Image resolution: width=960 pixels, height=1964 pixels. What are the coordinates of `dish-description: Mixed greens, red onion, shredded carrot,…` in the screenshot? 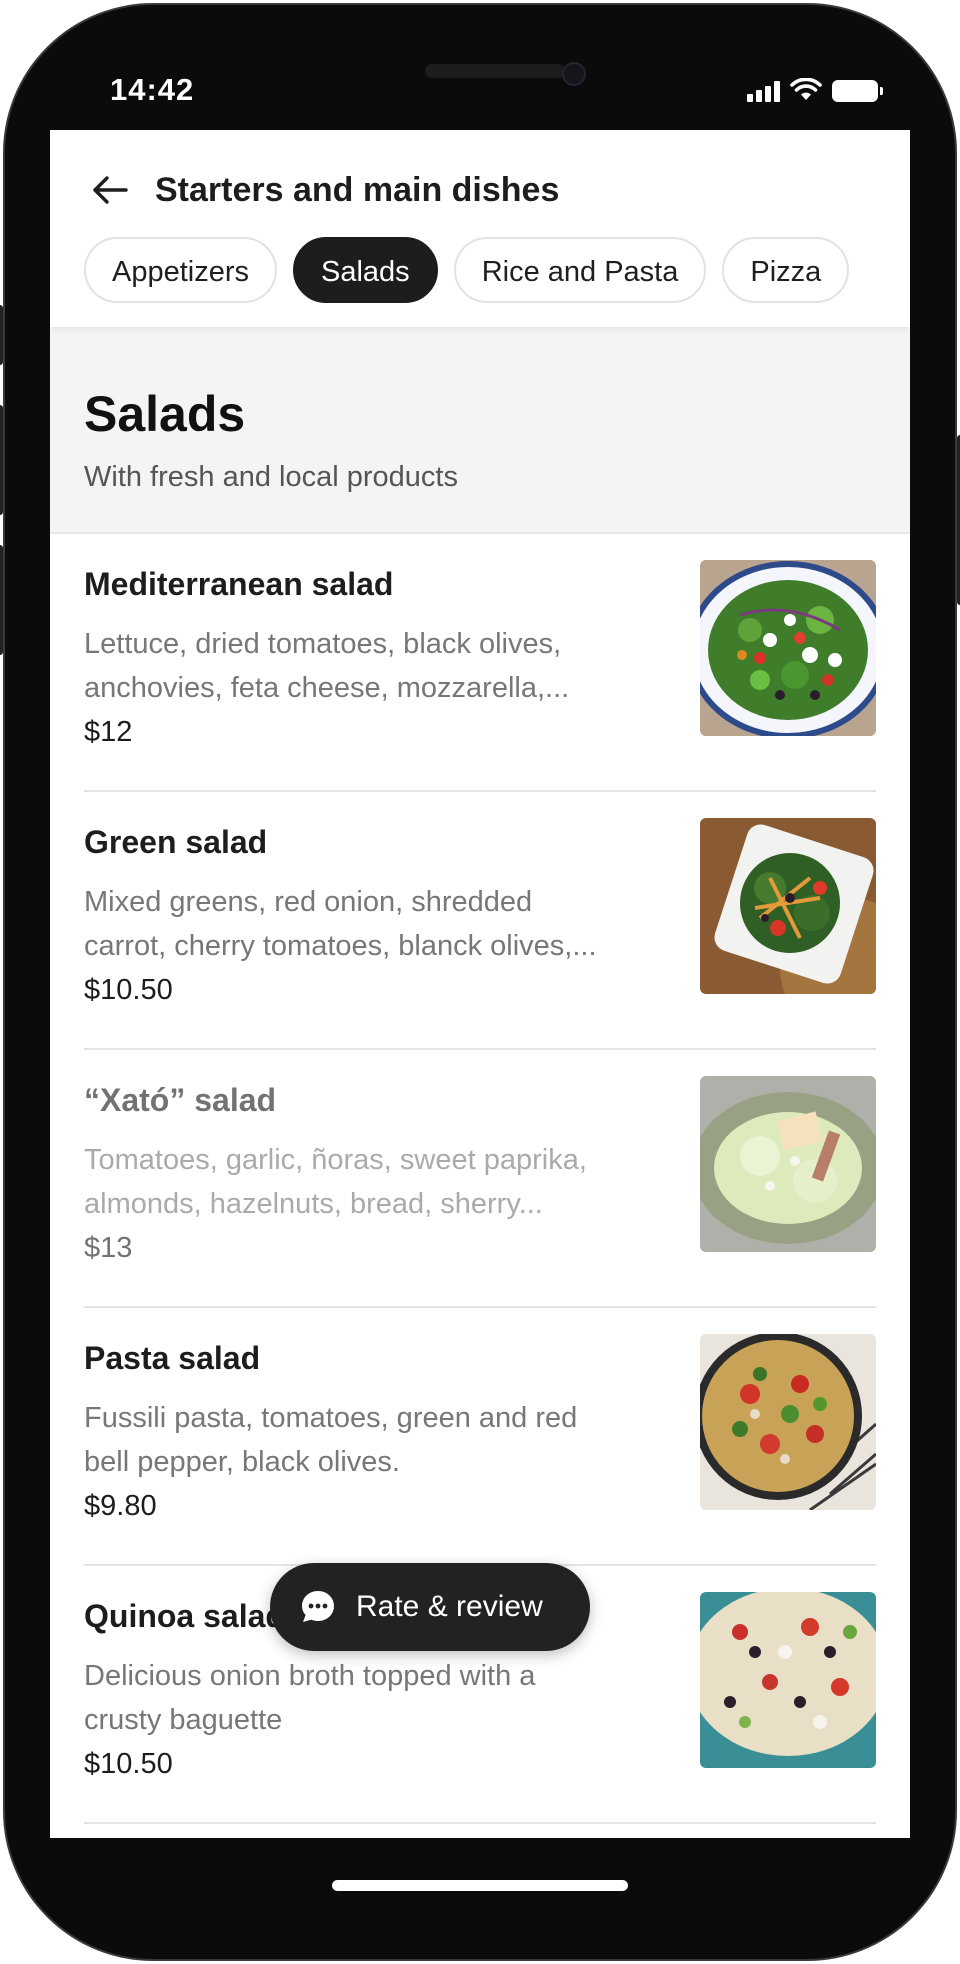 It's located at (340, 924).